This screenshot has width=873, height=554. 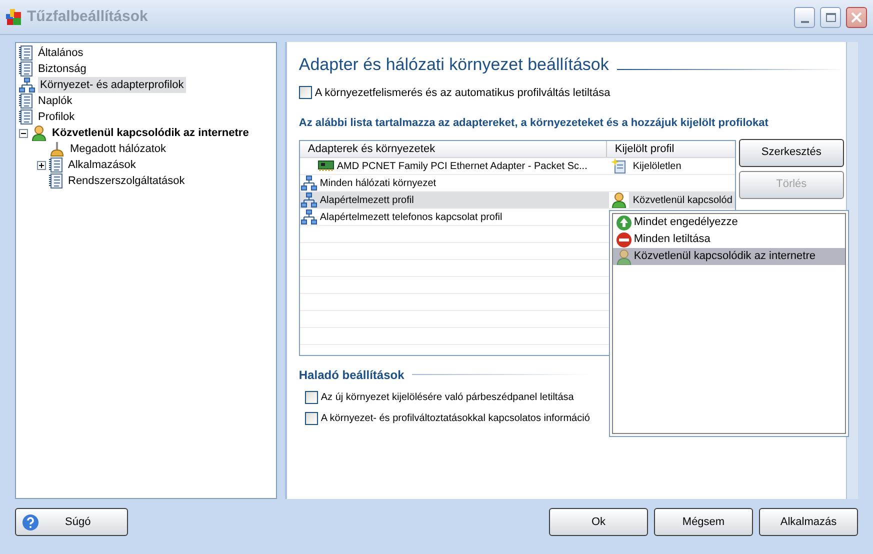 What do you see at coordinates (598, 522) in the screenshot?
I see `button: Ok` at bounding box center [598, 522].